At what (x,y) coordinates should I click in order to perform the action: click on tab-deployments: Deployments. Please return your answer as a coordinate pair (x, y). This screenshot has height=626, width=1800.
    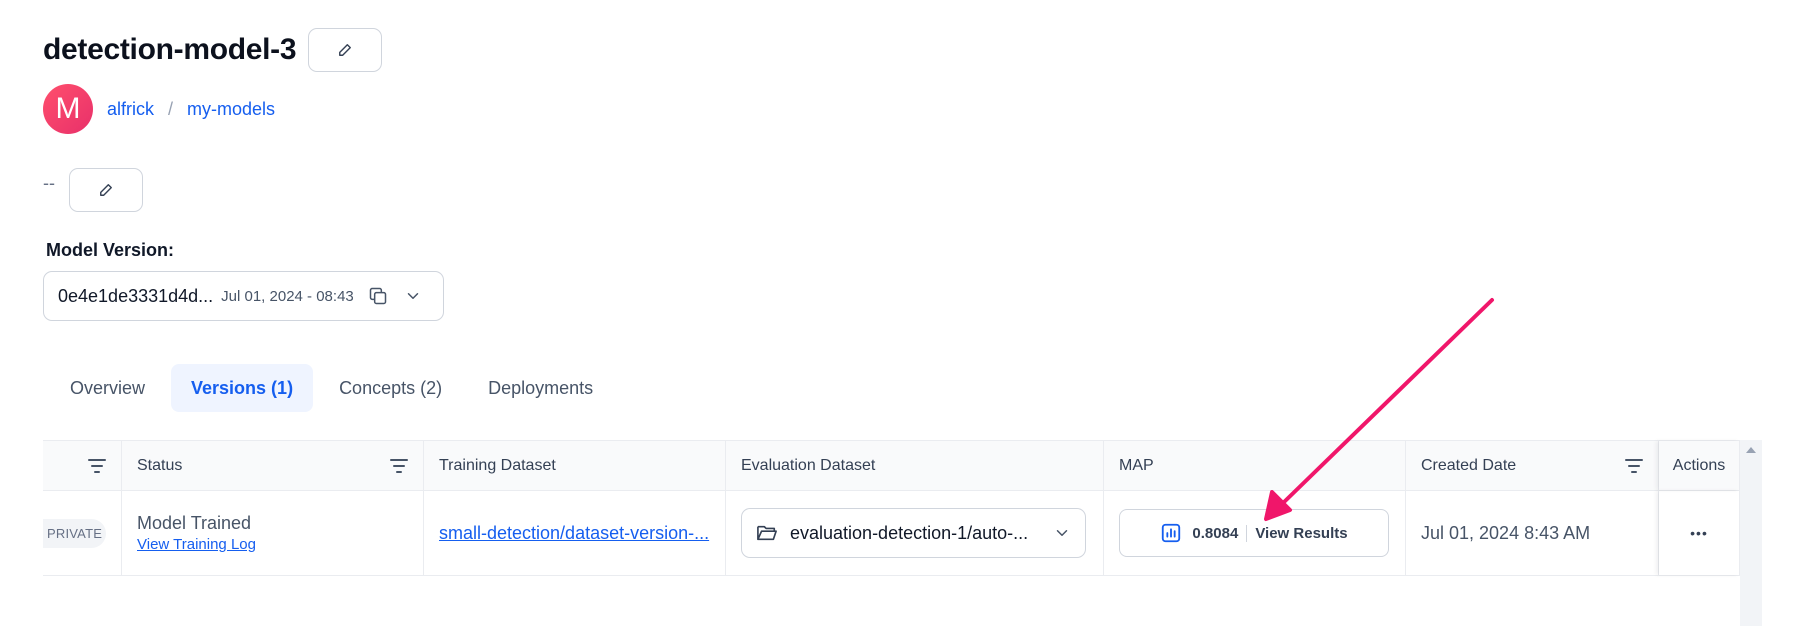
    Looking at the image, I should click on (540, 388).